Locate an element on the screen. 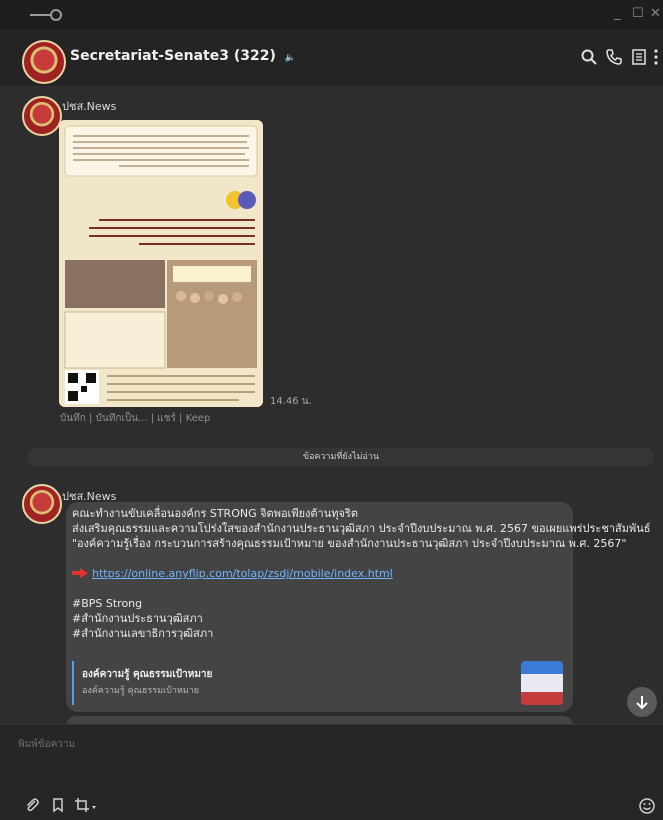 This screenshot has width=663, height=820. link-preview-title: องค์ความรู้ คุณธรรมเป้าหมาย is located at coordinates (147, 674).